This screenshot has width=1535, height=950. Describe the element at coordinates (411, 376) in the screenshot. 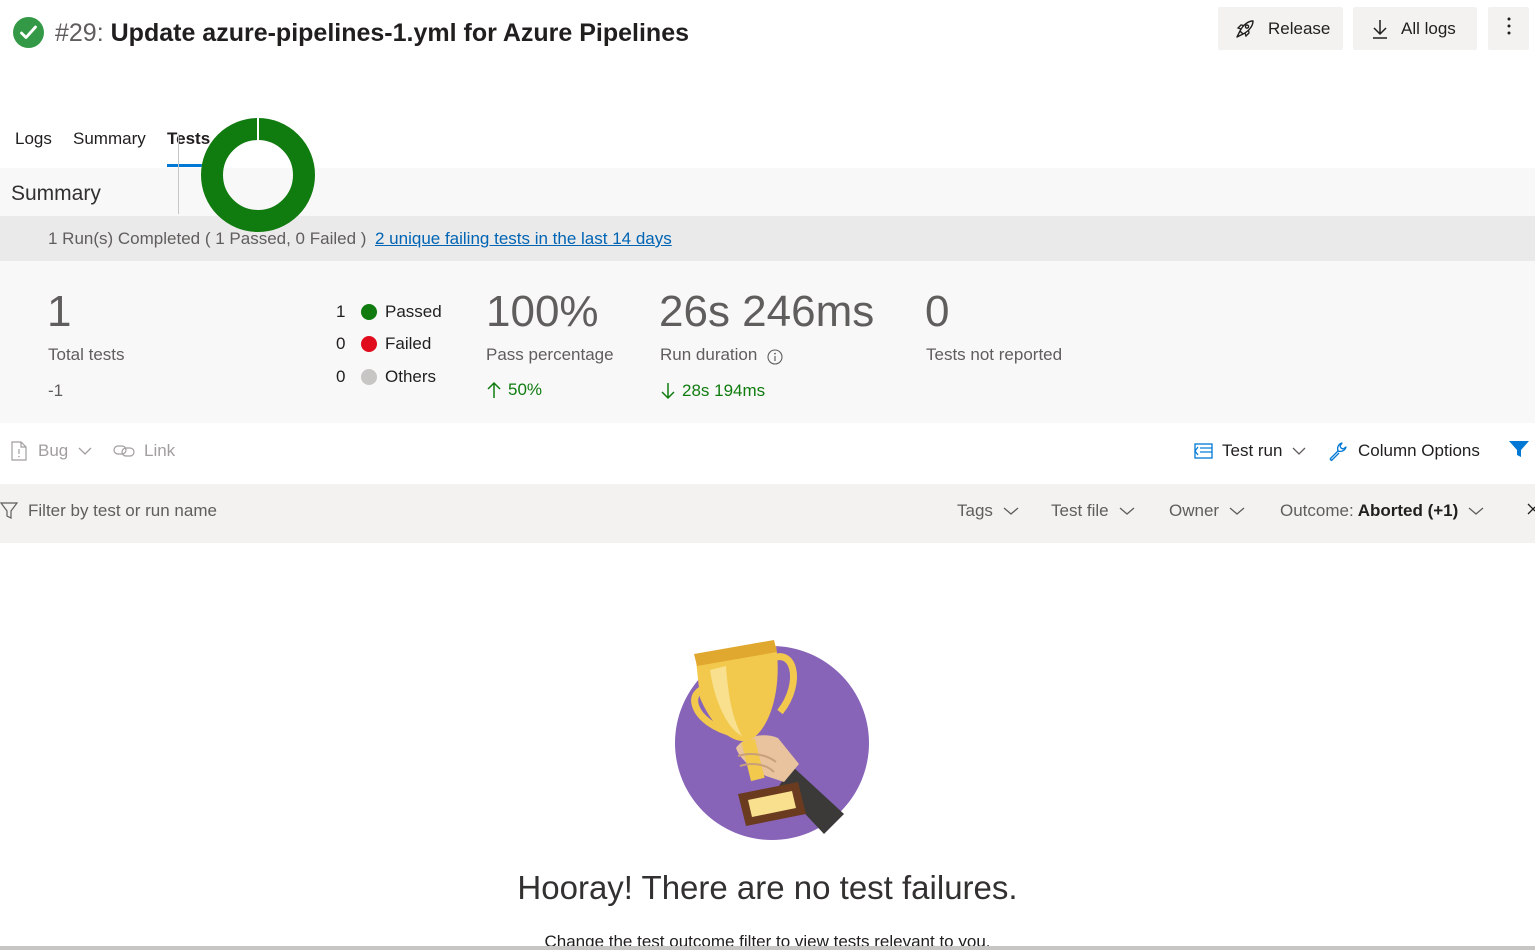

I see `others-label: Others` at that location.